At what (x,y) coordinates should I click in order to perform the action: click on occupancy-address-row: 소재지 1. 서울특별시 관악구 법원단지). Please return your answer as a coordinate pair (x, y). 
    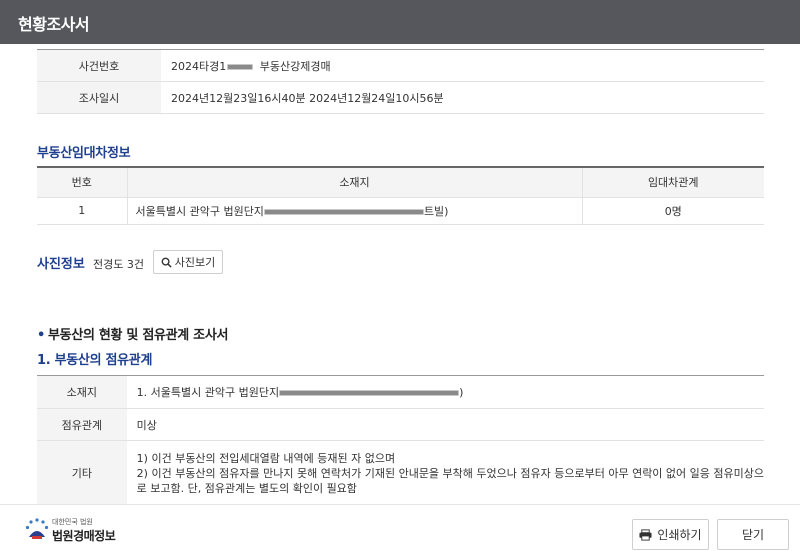
    Looking at the image, I should click on (400, 392).